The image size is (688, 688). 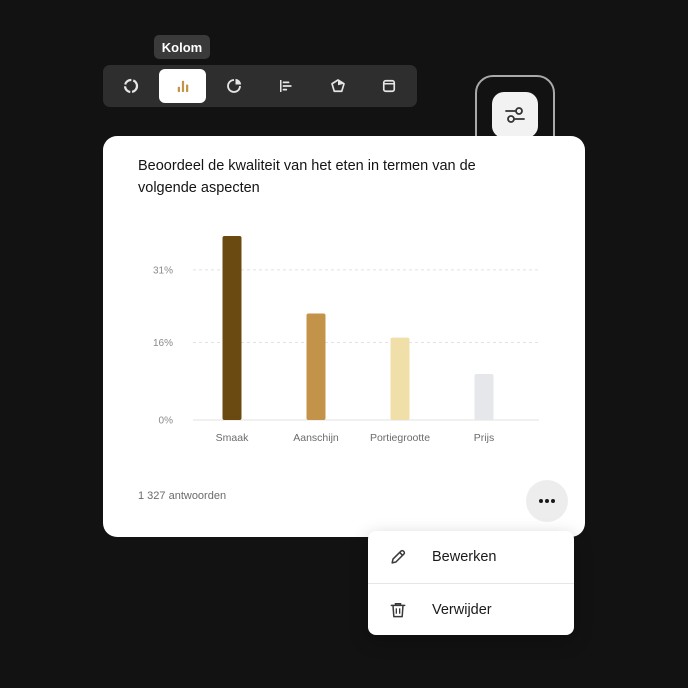 I want to click on bar-smaak, so click(x=232, y=328).